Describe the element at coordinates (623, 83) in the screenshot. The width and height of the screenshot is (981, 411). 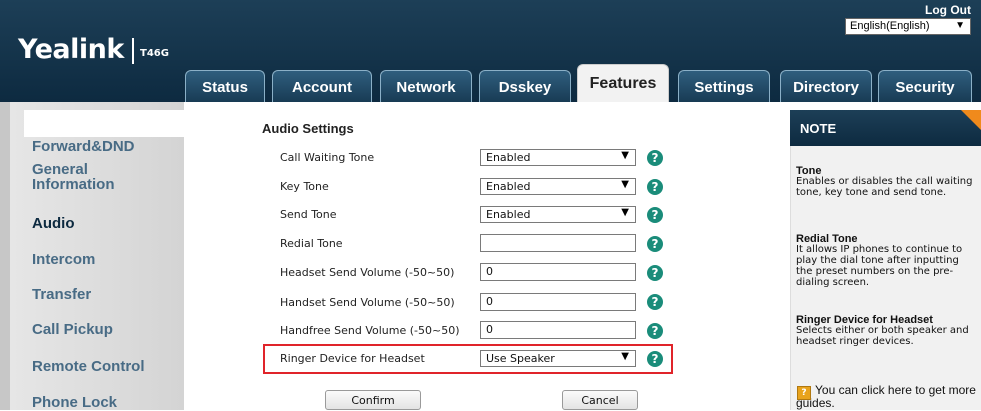
I see `tab-features: Features` at that location.